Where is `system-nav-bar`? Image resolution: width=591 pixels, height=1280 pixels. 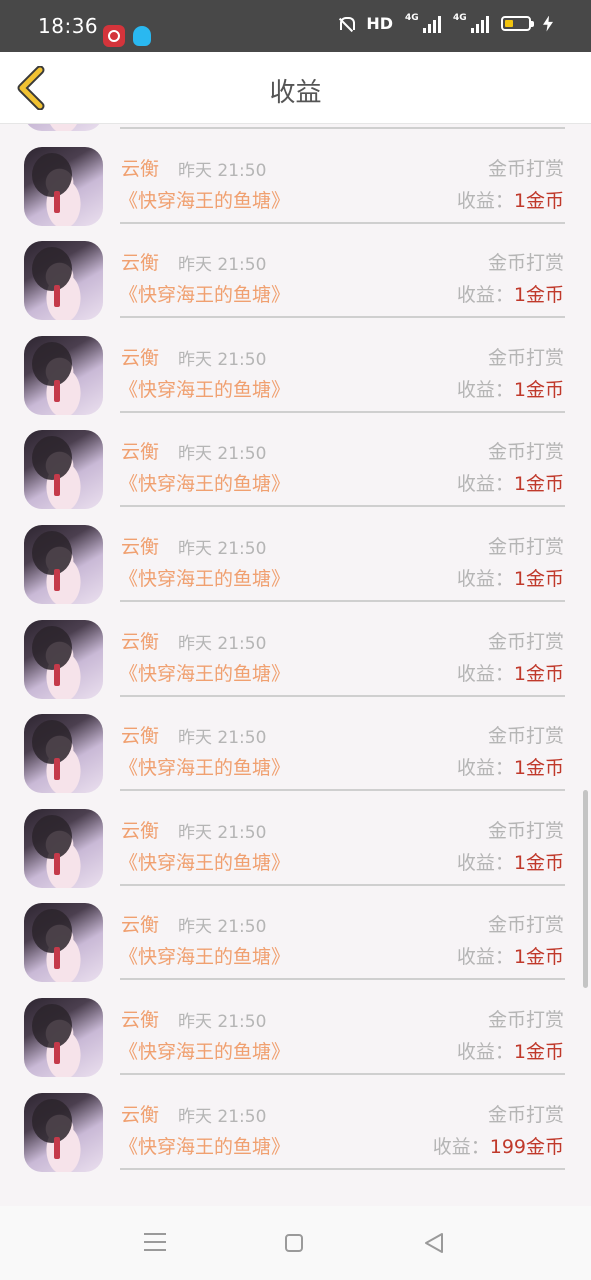
system-nav-bar is located at coordinates (295, 1243).